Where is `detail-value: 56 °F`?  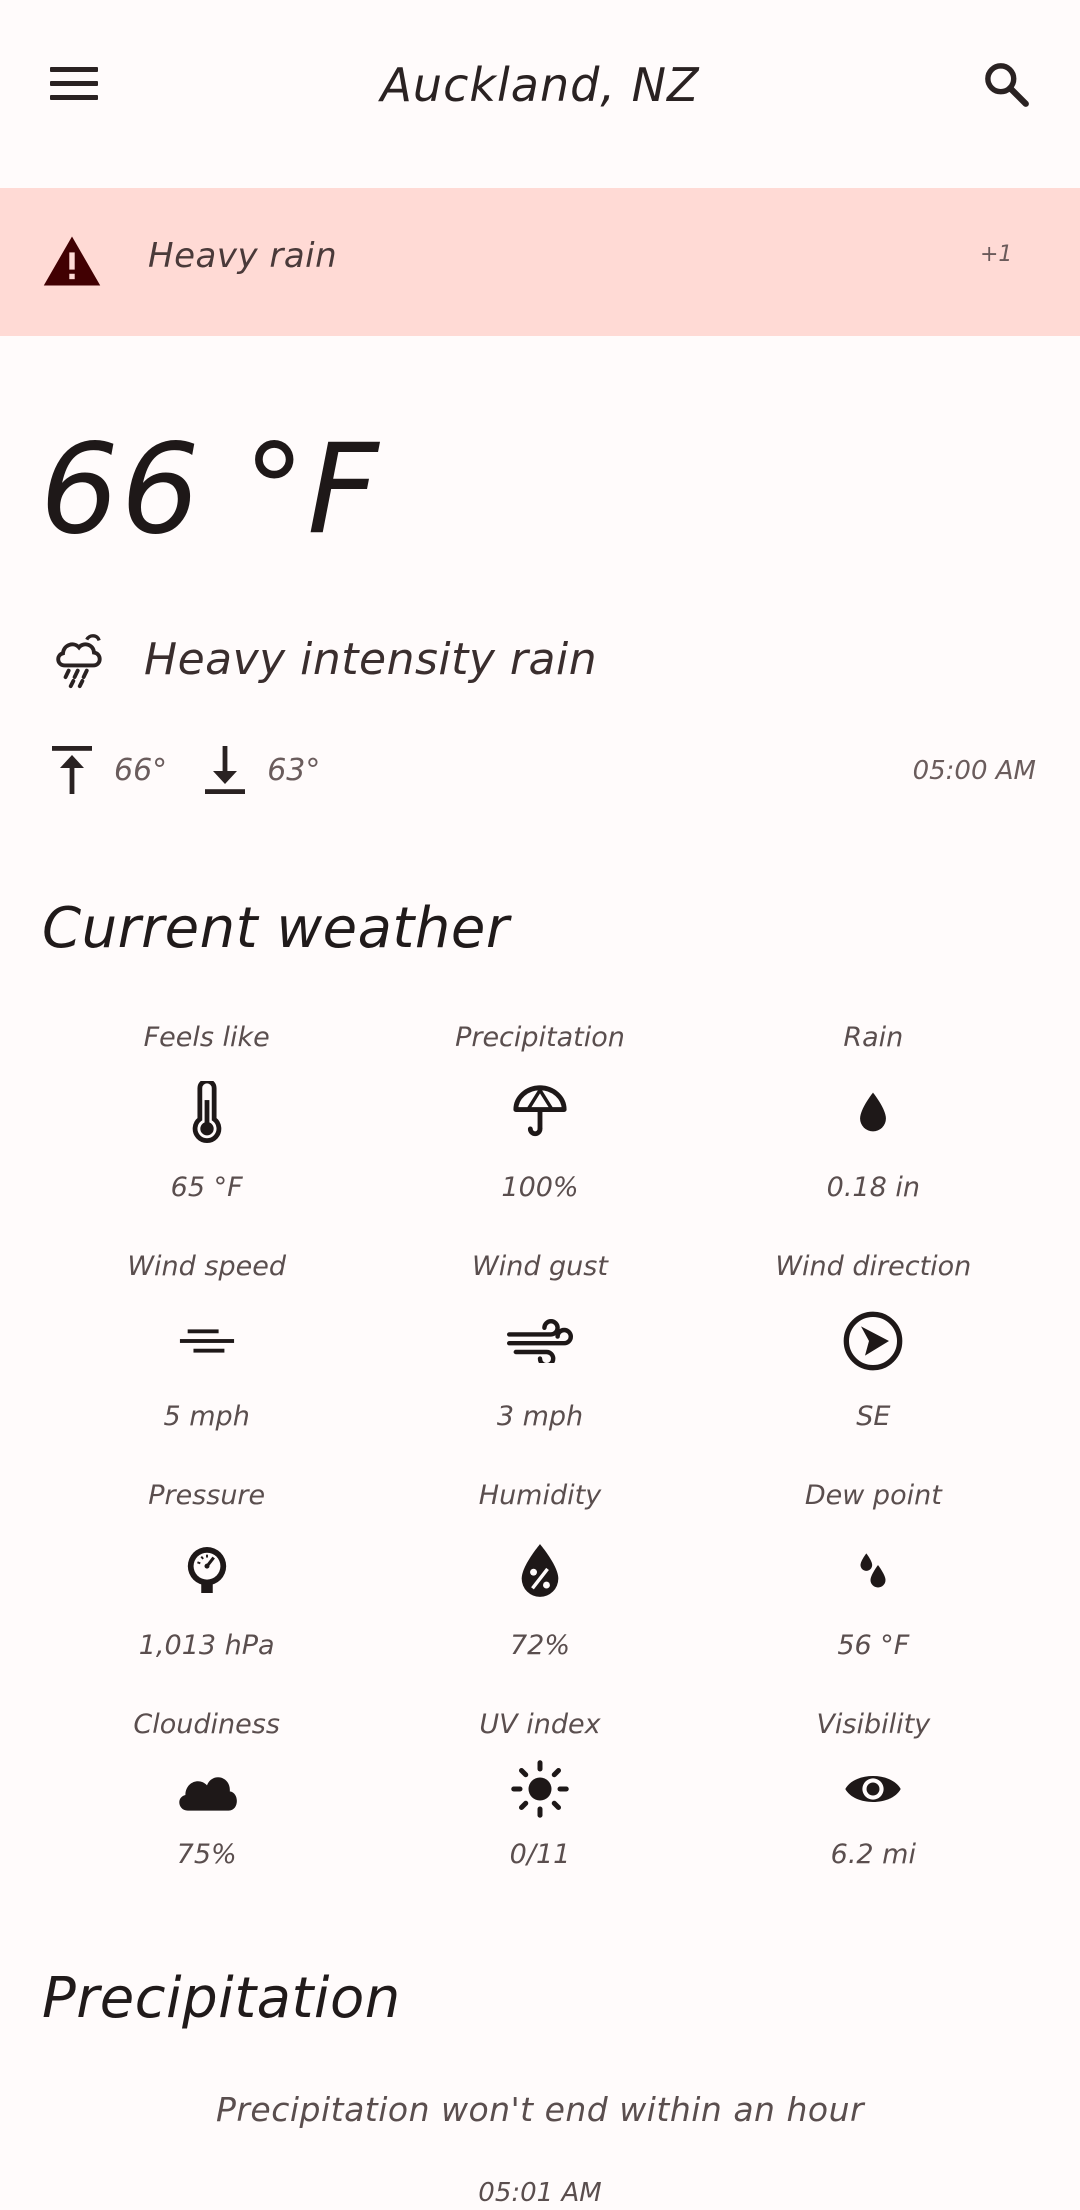 detail-value: 56 °F is located at coordinates (873, 1645).